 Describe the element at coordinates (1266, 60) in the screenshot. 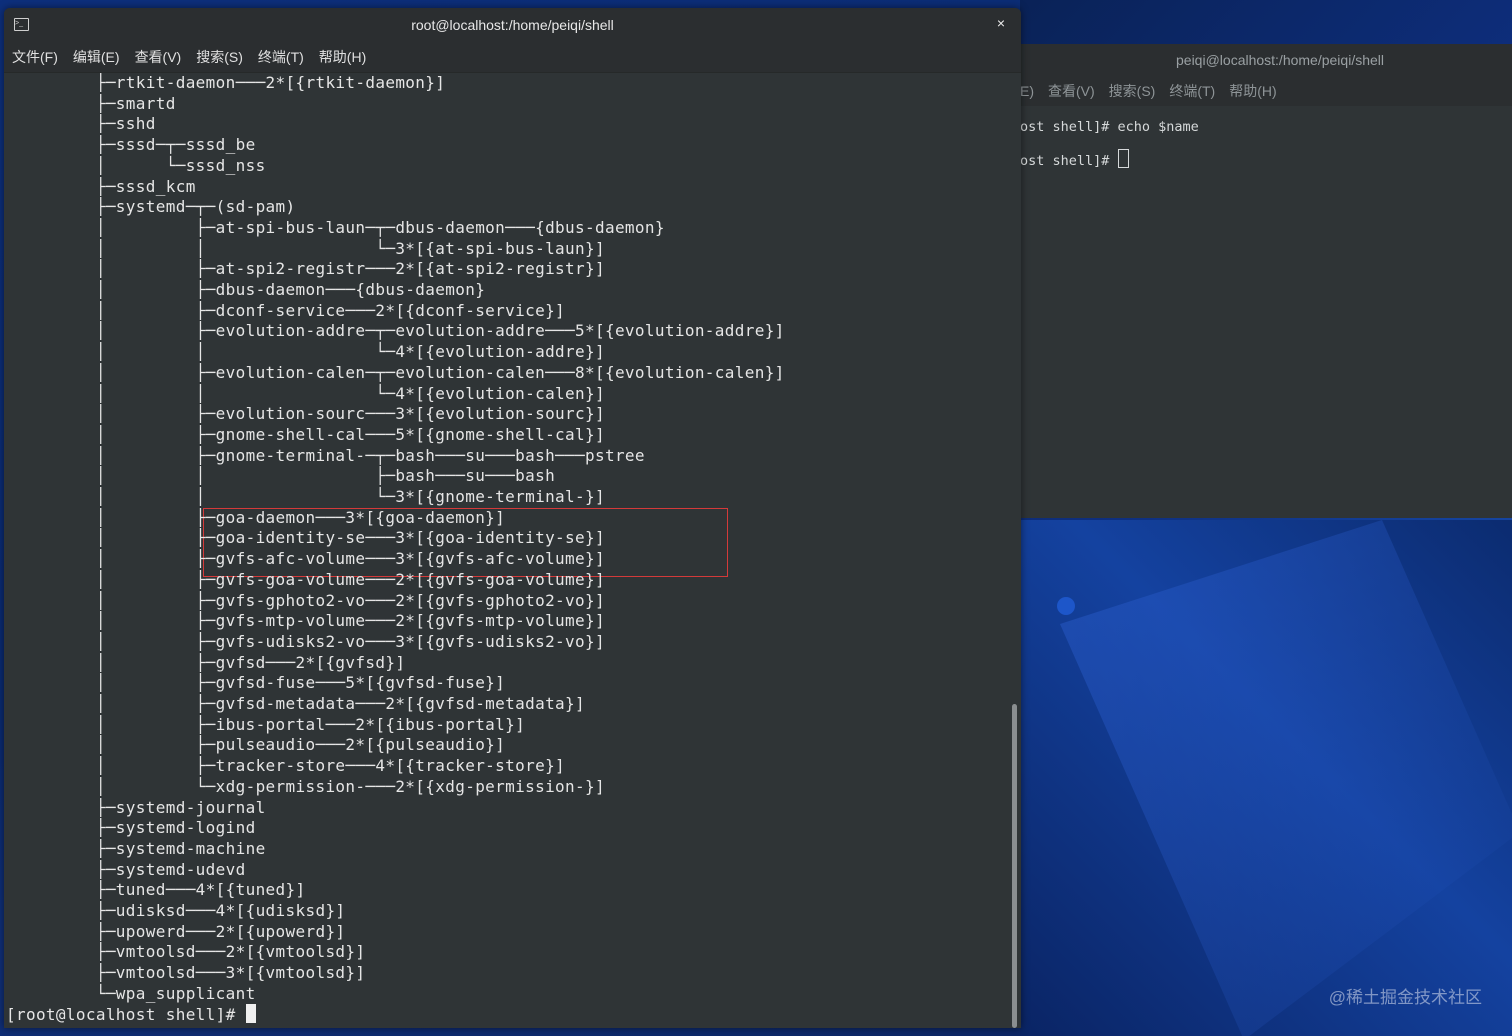

I see `window-title: peiqi@localhost:/home/peiqi/shell` at that location.